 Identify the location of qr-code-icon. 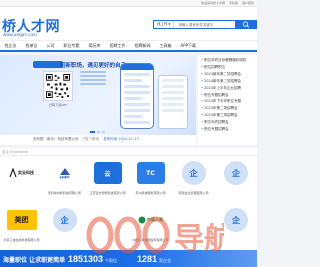
(58, 86).